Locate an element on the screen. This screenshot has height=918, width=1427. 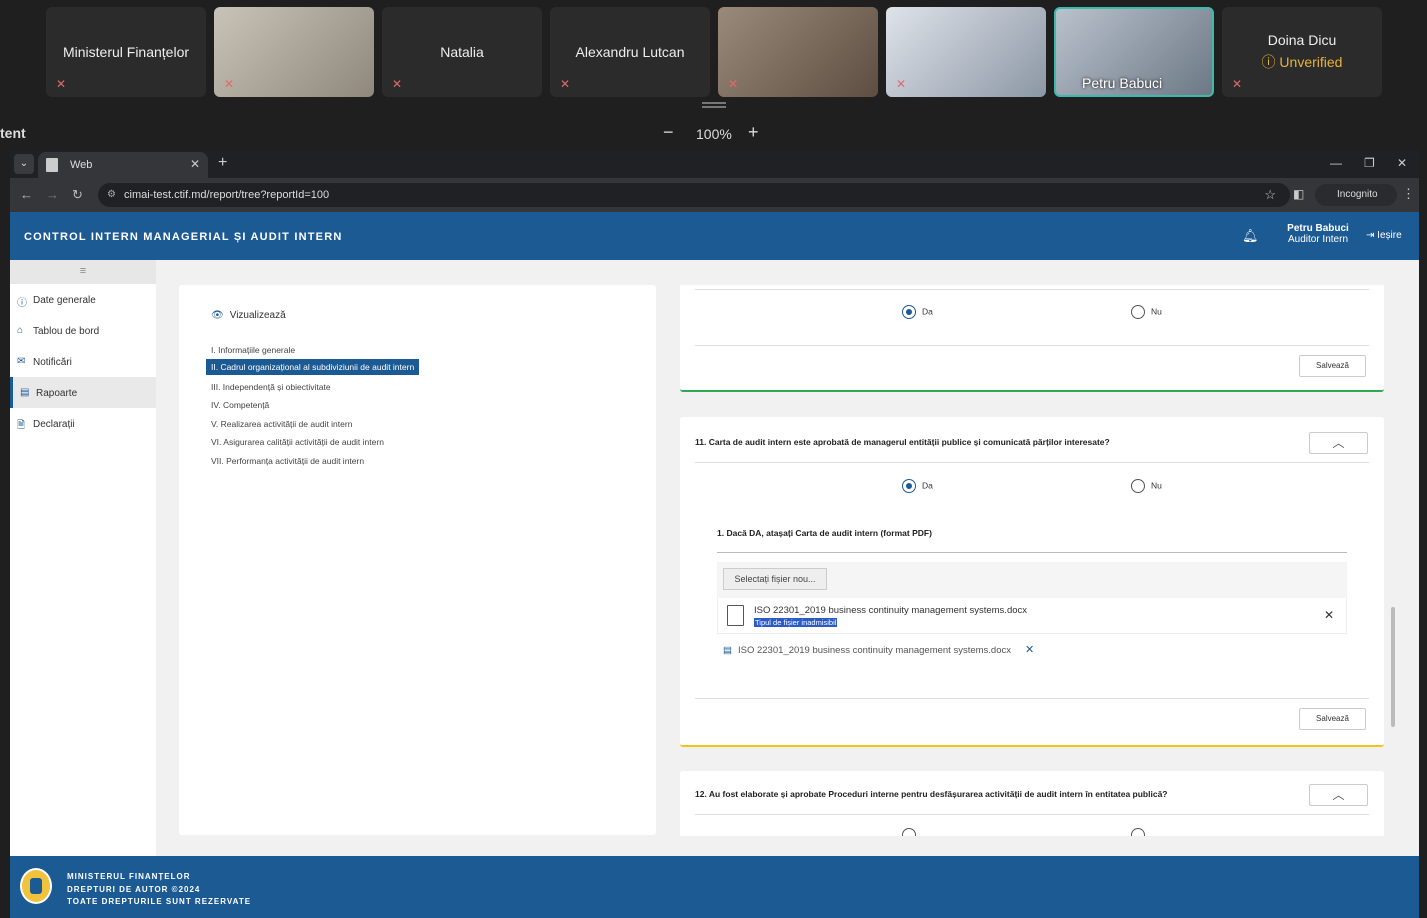
sidebar-item-rapoarte: ▤ Rapoarte is located at coordinates (83, 392).